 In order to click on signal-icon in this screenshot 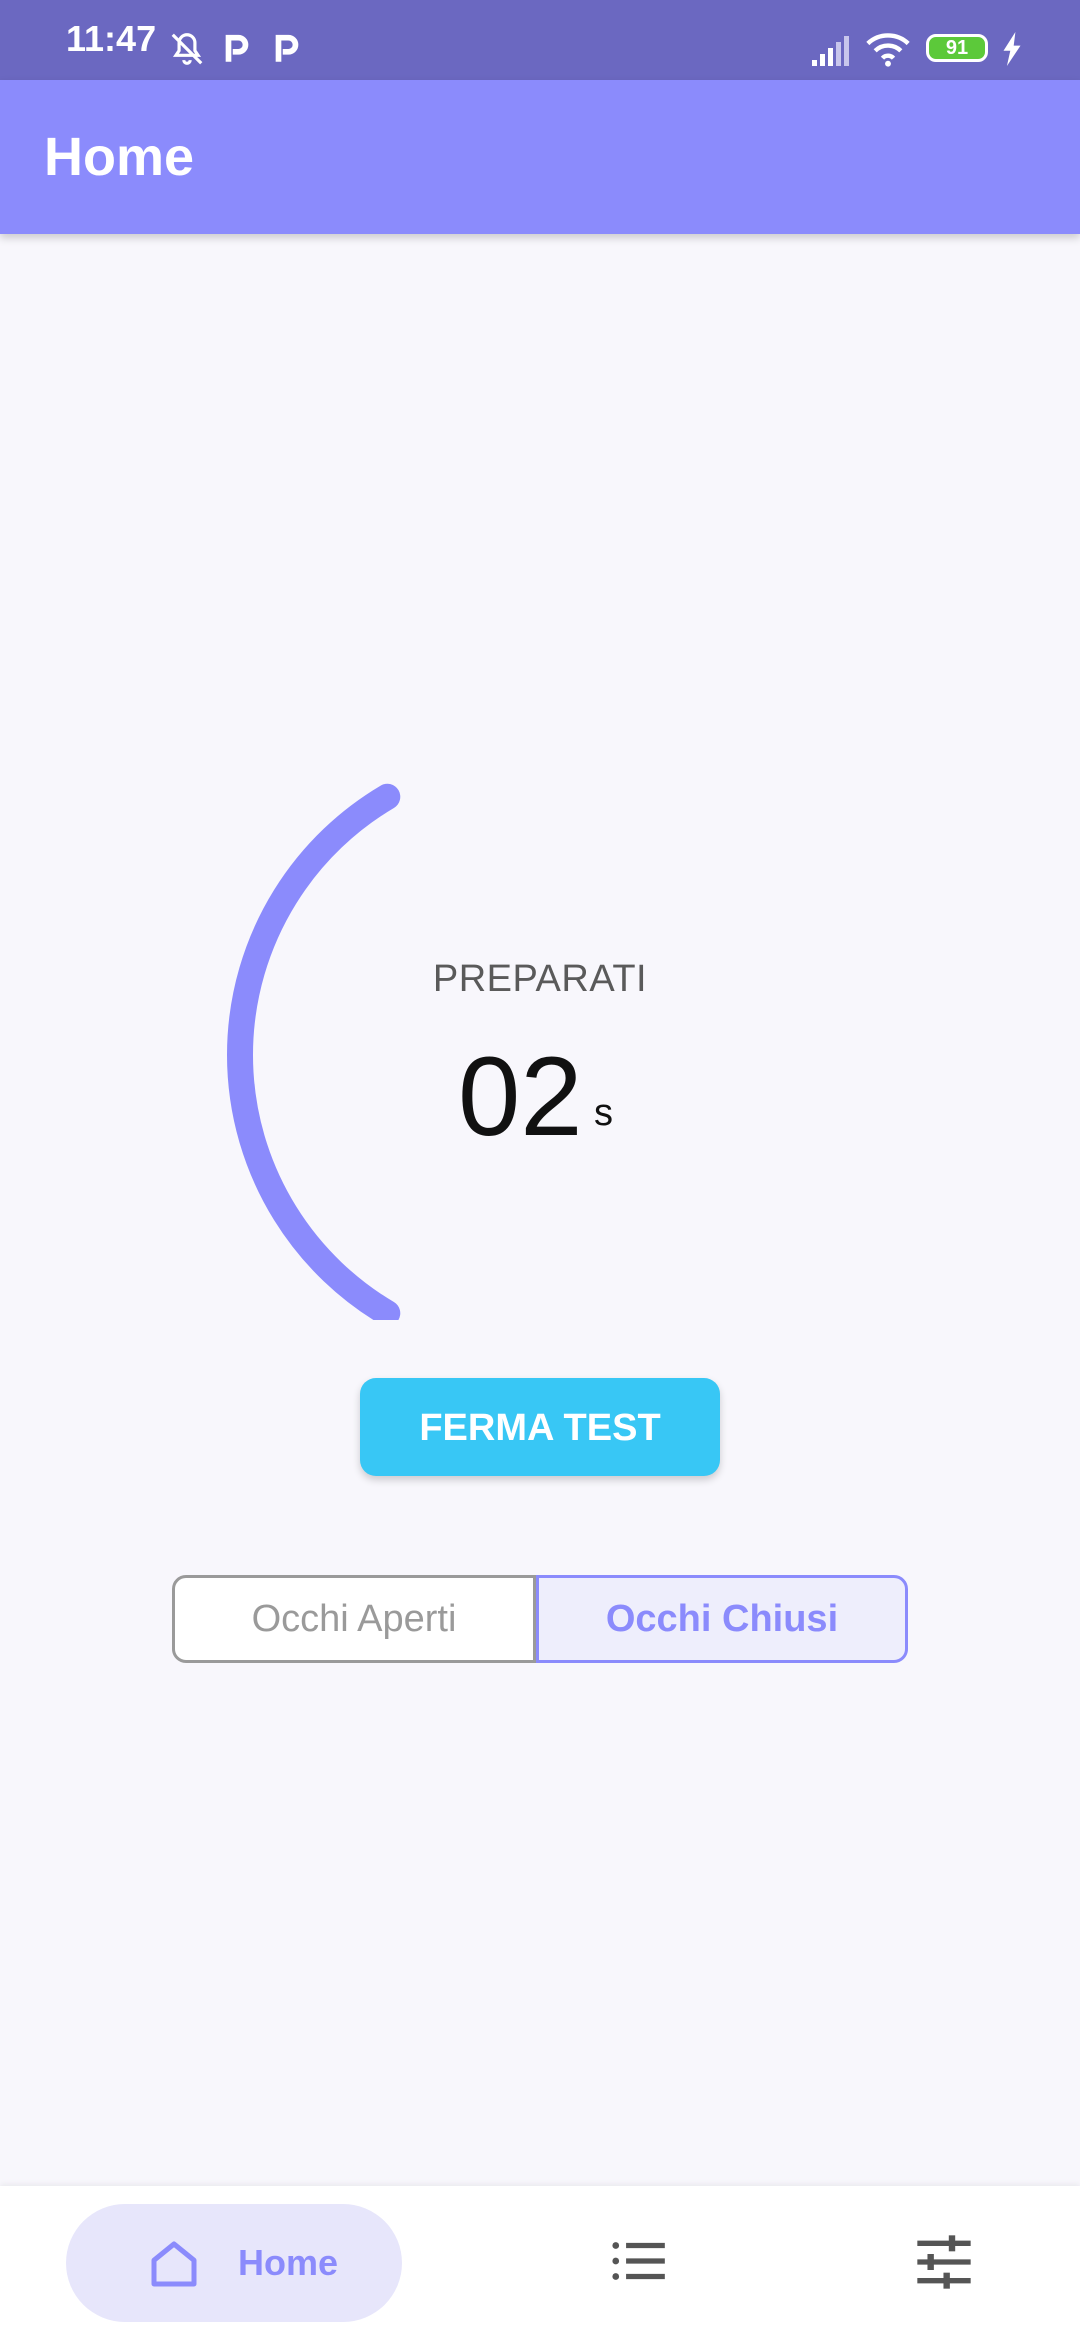, I will do `click(830, 51)`.